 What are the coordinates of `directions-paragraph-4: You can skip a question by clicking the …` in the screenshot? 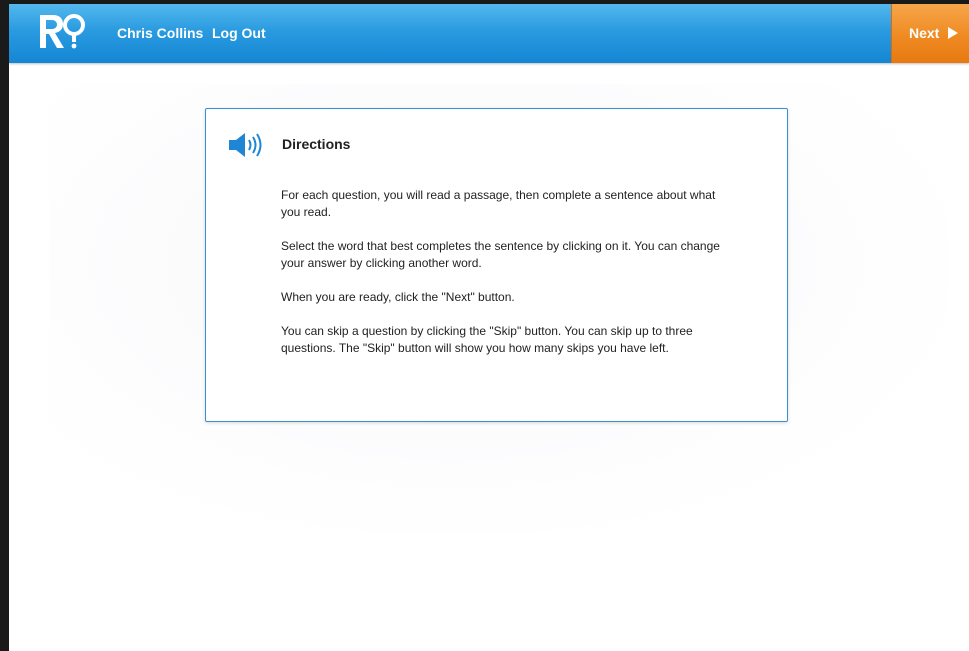 It's located at (487, 339).